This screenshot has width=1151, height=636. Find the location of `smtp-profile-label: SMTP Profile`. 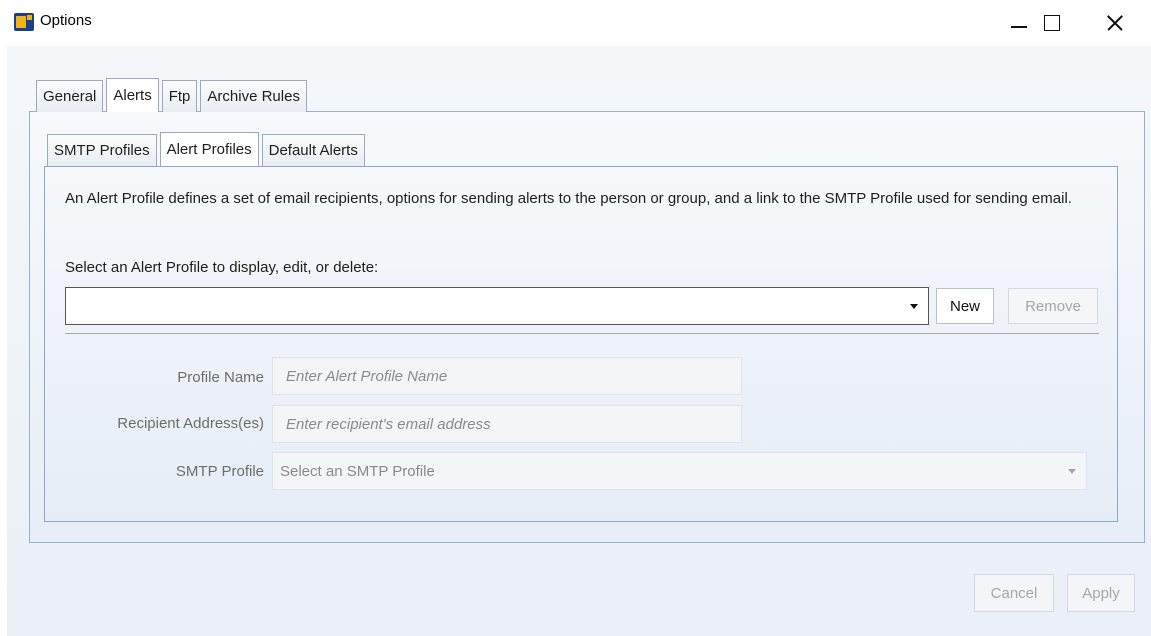

smtp-profile-label: SMTP Profile is located at coordinates (219, 471).